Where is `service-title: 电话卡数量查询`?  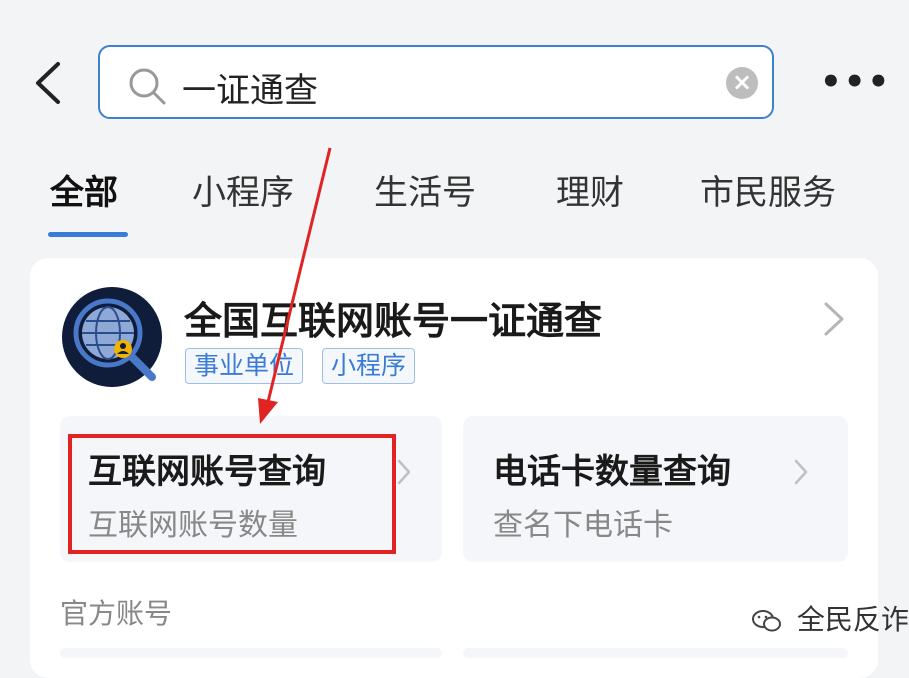
service-title: 电话卡数量查询 is located at coordinates (612, 472).